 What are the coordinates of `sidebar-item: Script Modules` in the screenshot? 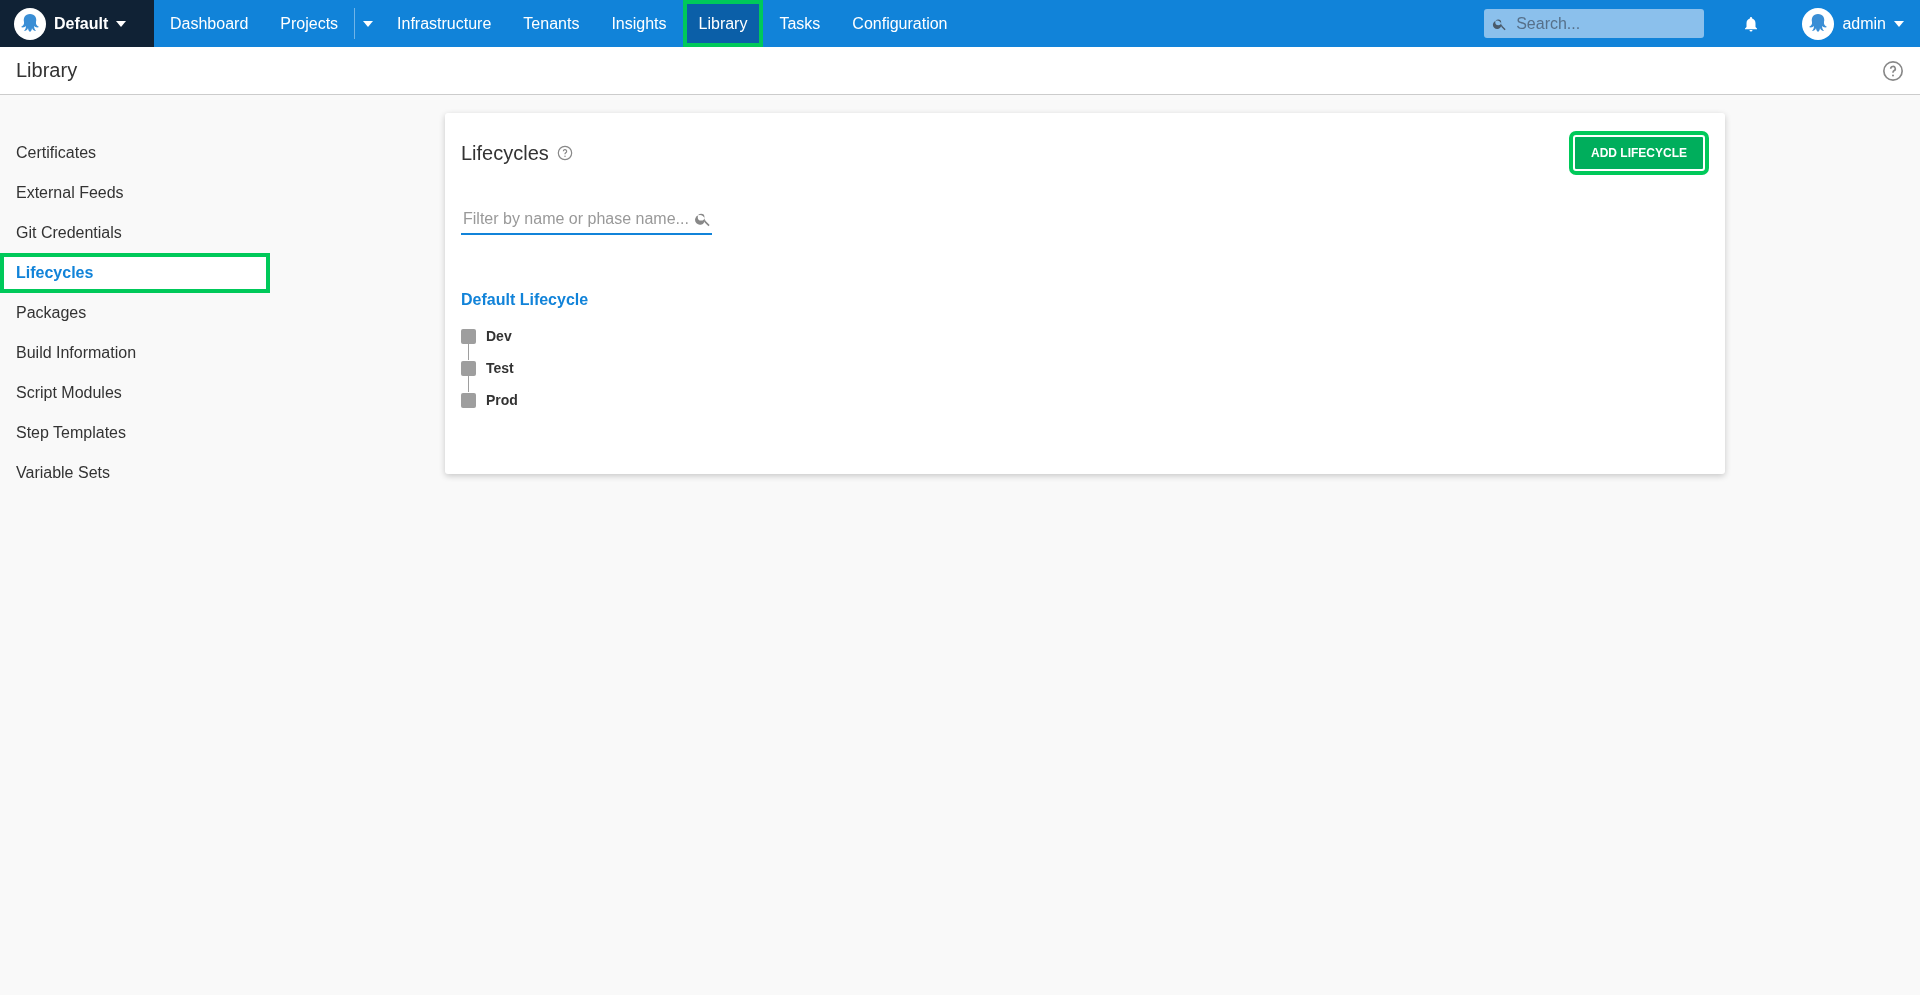 It's located at (135, 393).